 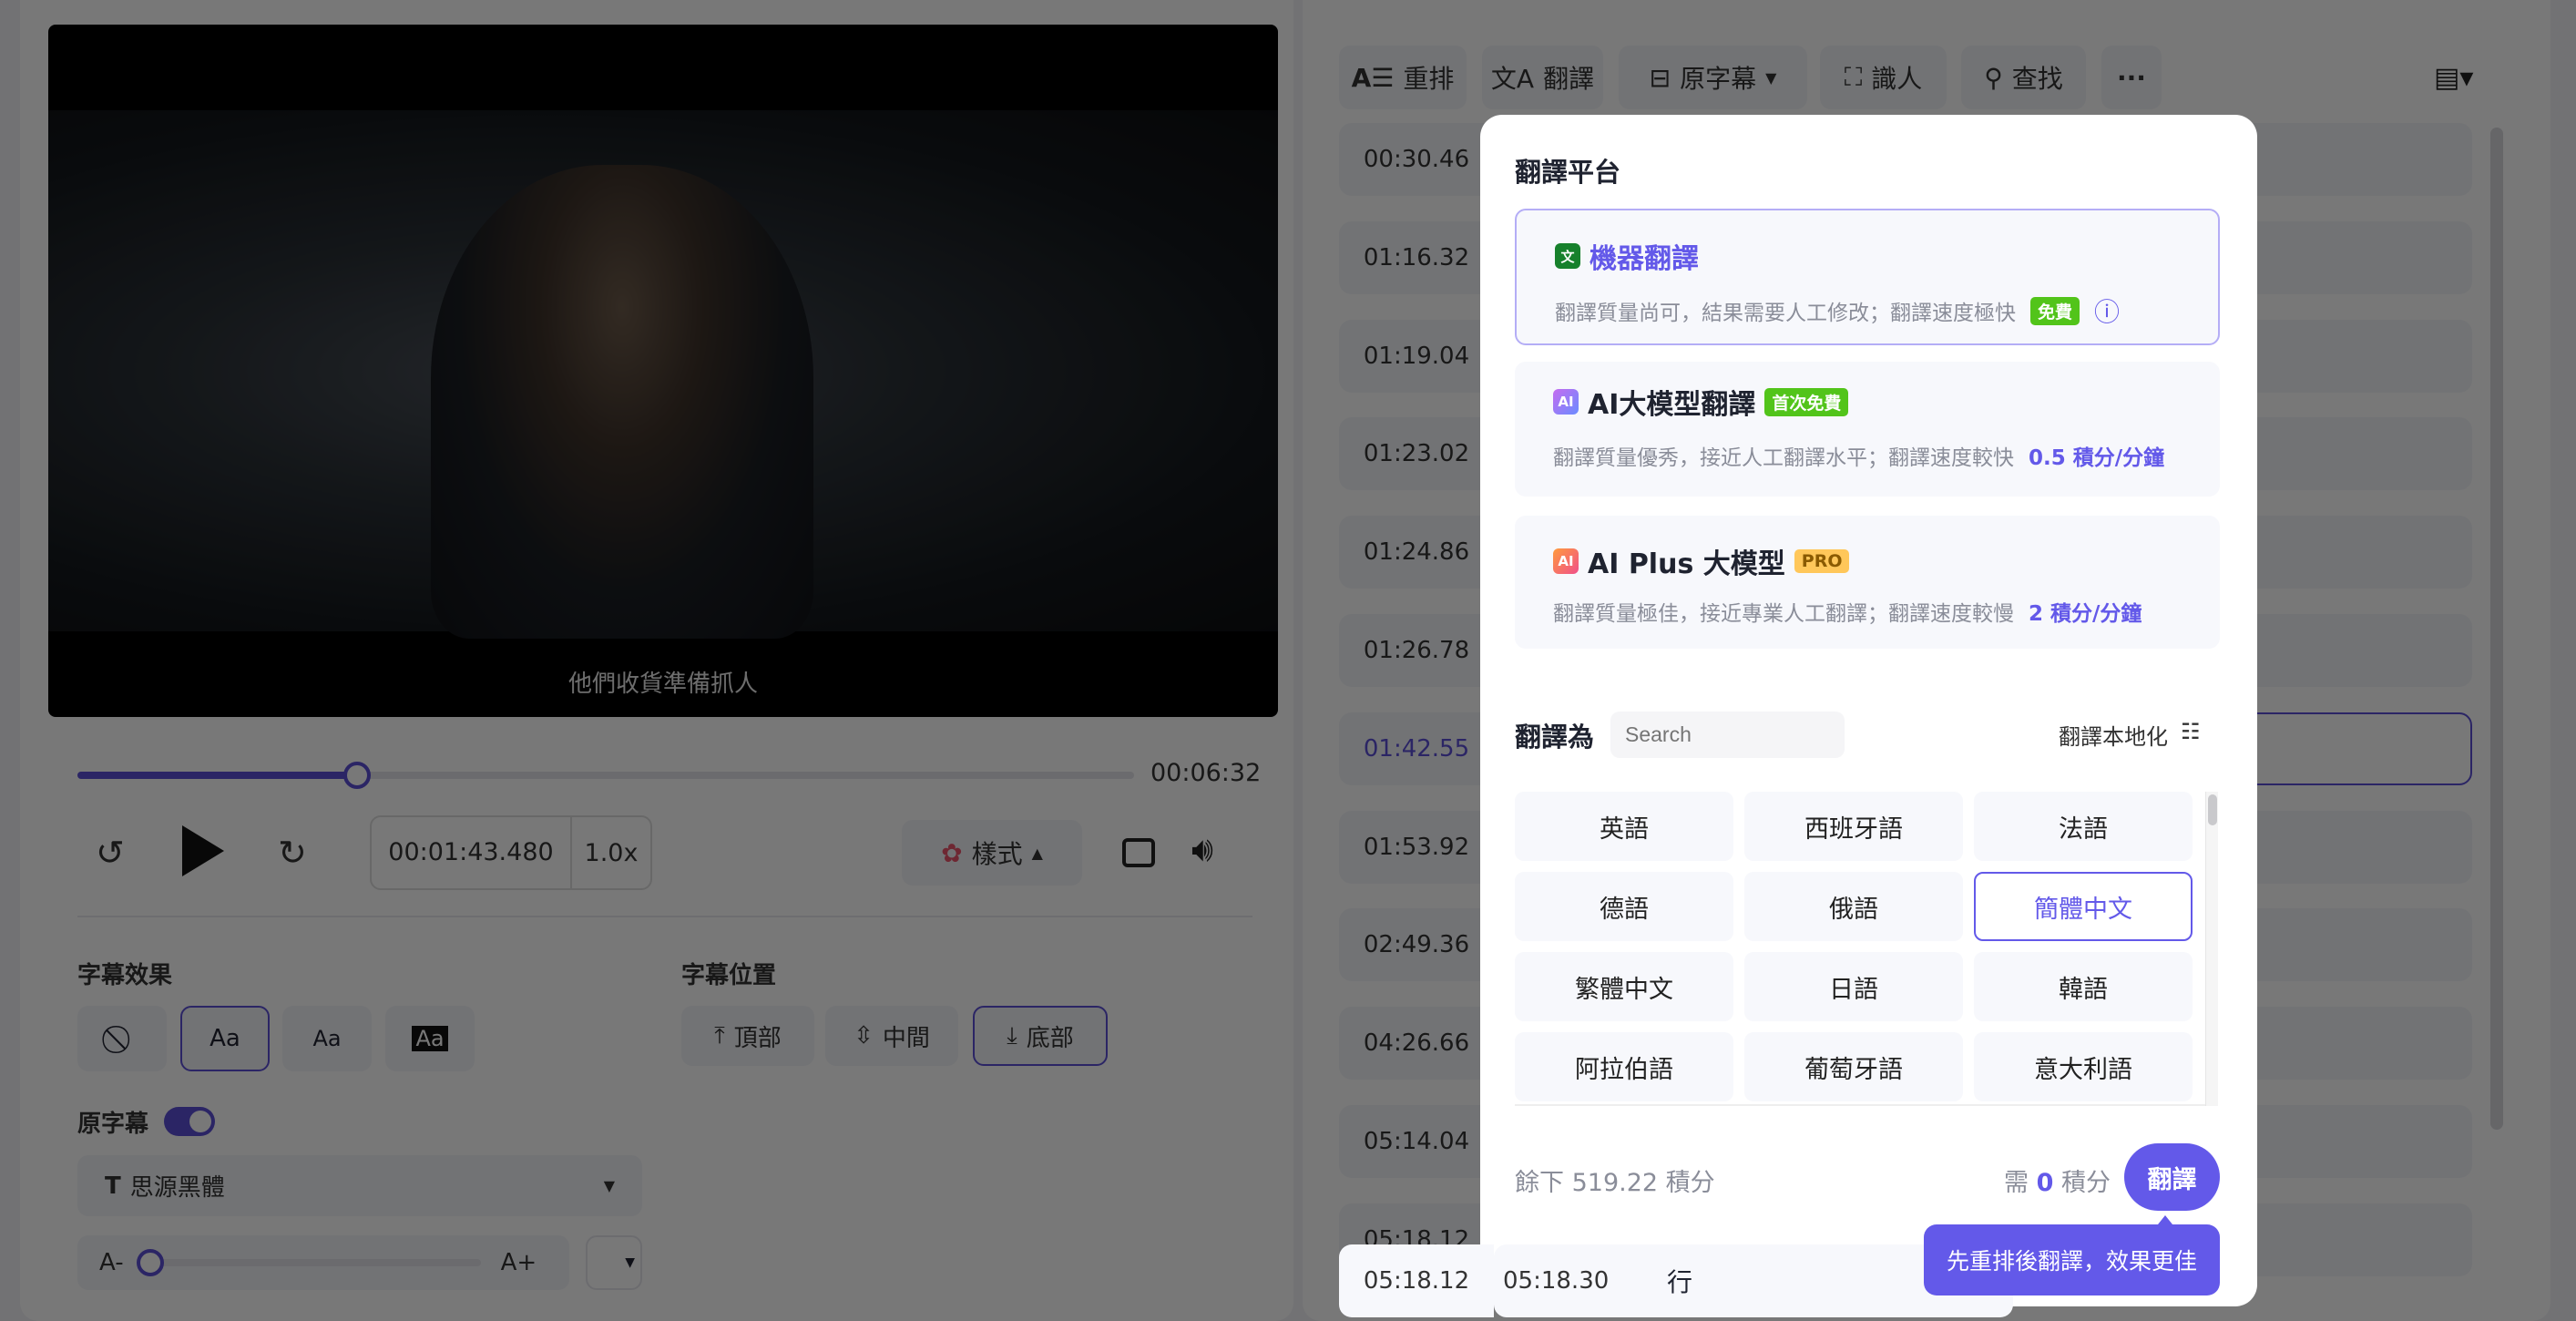 I want to click on language-option: 韓語, so click(x=2083, y=986).